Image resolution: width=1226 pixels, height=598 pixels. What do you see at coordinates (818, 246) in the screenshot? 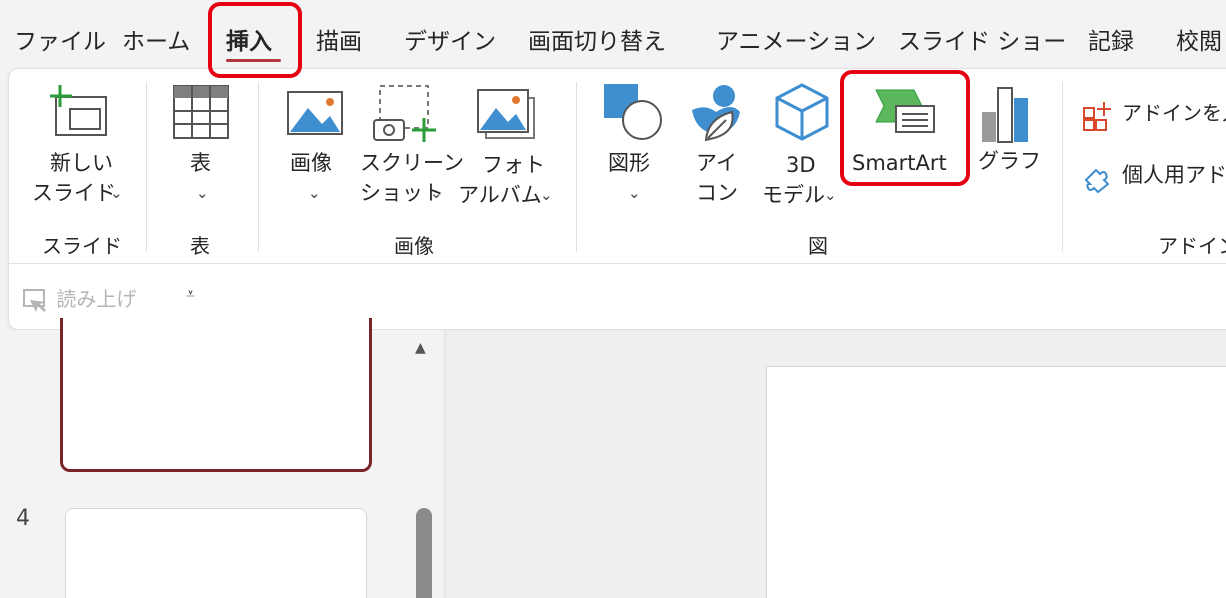
I see `group-label-illustrations: 図` at bounding box center [818, 246].